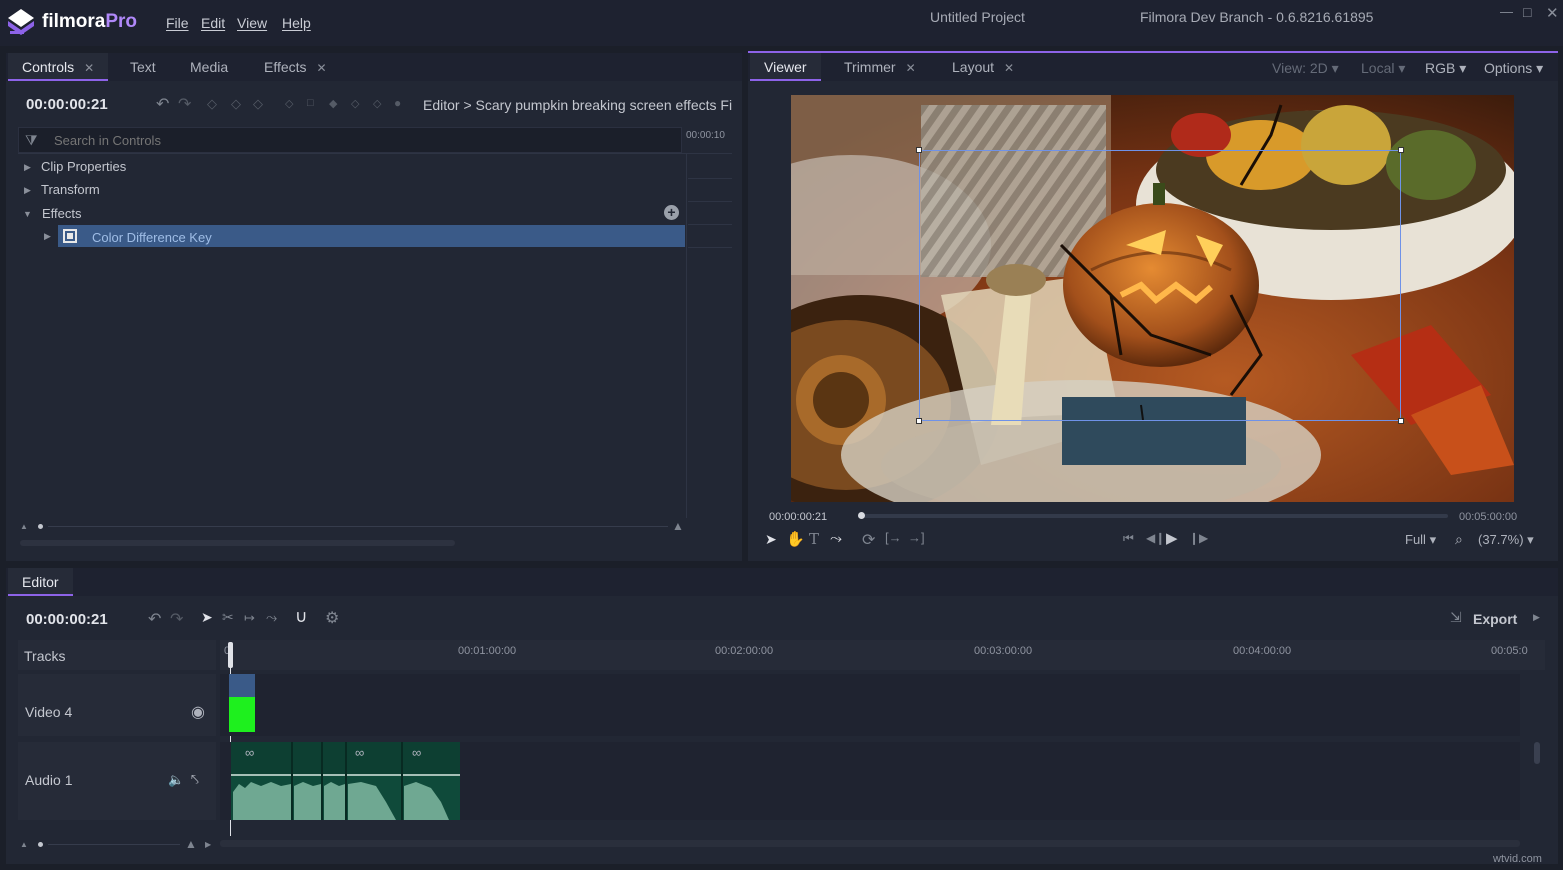 This screenshot has width=1563, height=870. I want to click on keyframe-prev-icon: ◇, so click(212, 104).